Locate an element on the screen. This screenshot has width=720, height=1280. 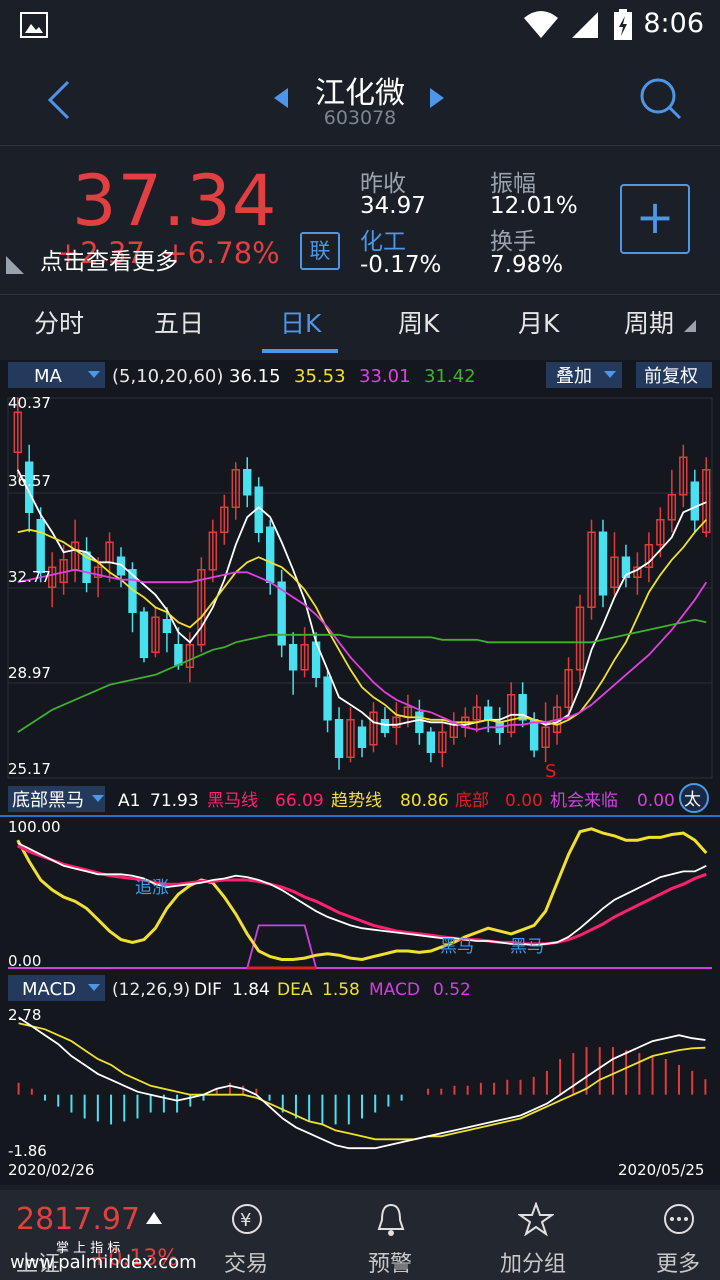
price-axis-4: 28.97 is located at coordinates (29, 673).